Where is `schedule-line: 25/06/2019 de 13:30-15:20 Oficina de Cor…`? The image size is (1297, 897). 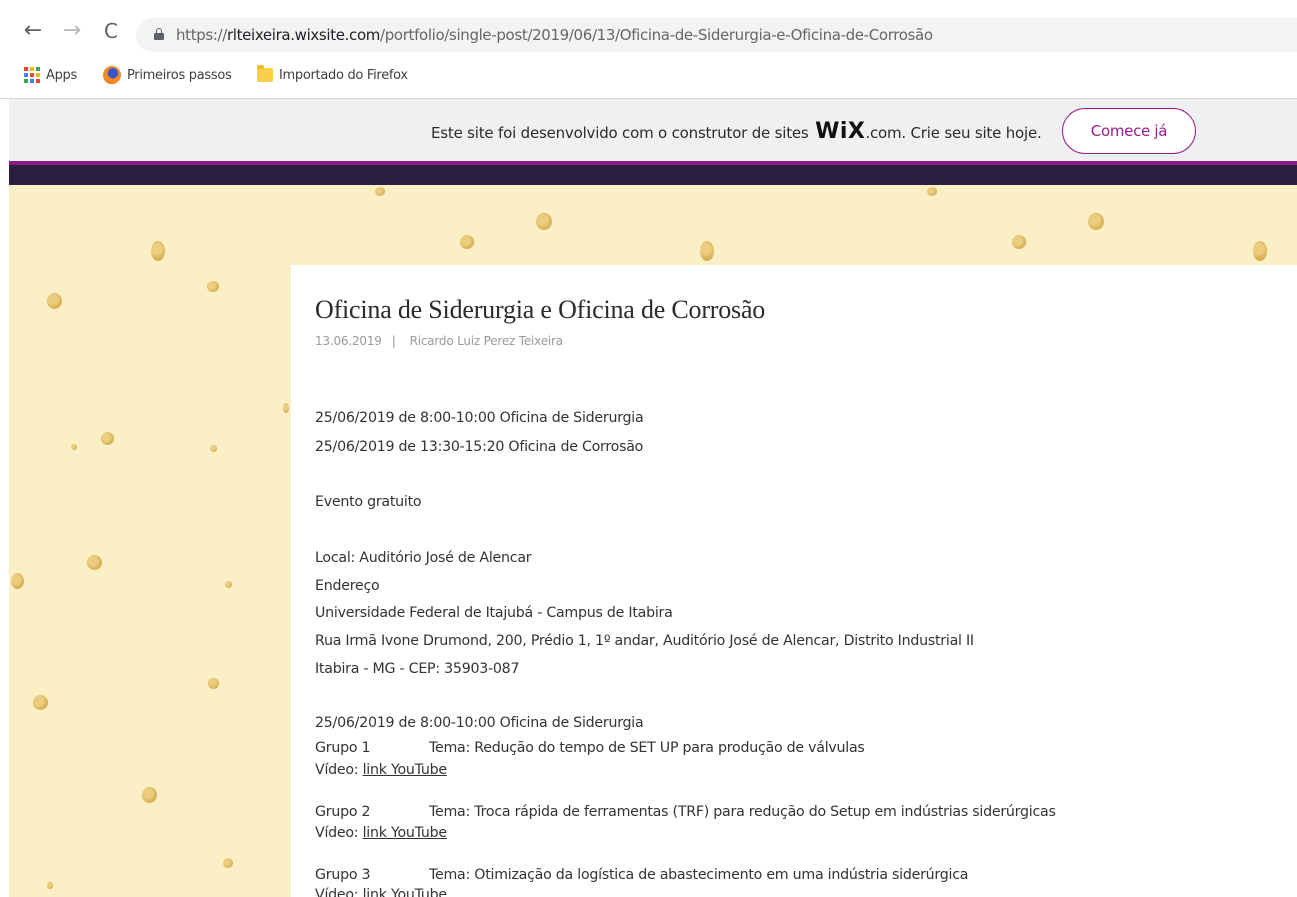 schedule-line: 25/06/2019 de 13:30-15:20 Oficina de Cor… is located at coordinates (479, 447).